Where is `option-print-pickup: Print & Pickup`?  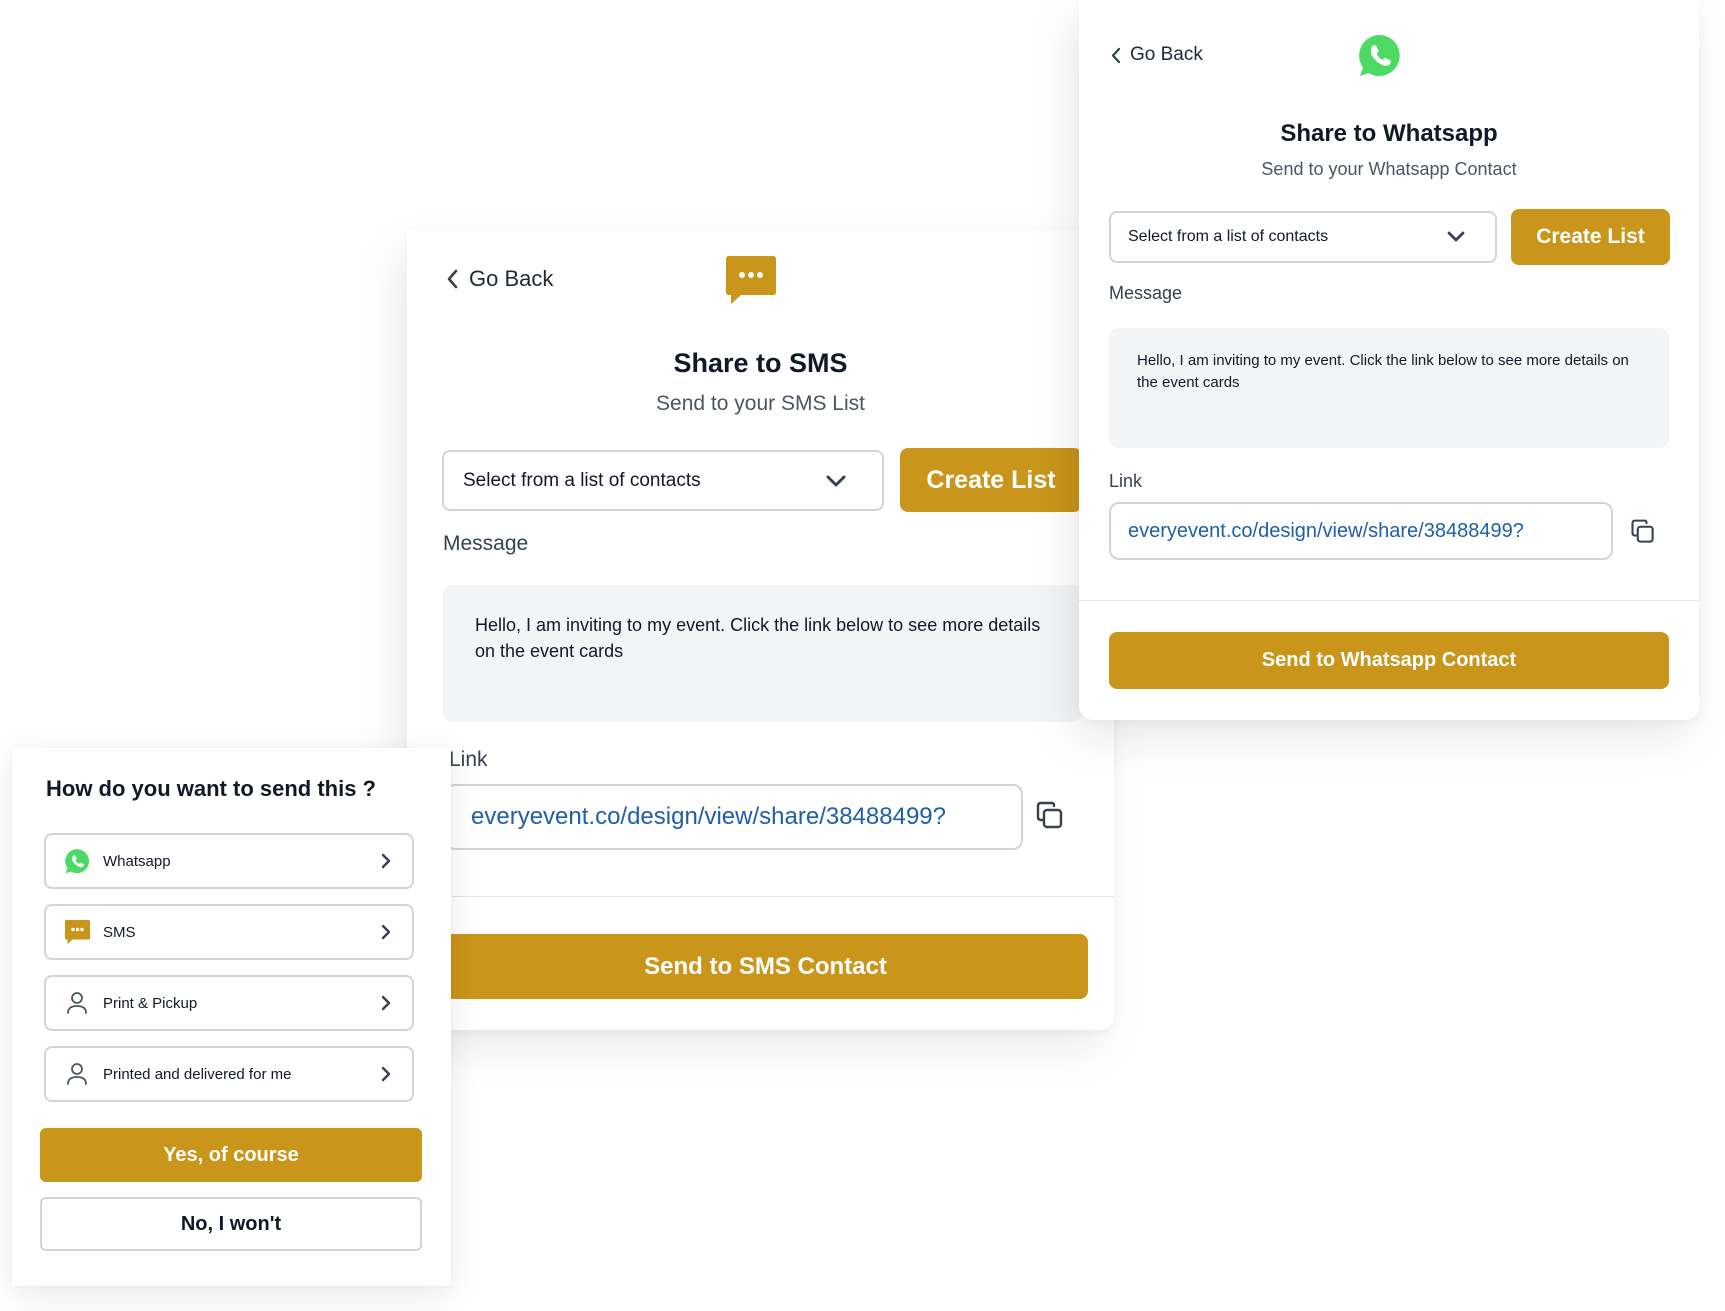 option-print-pickup: Print & Pickup is located at coordinates (229, 1003).